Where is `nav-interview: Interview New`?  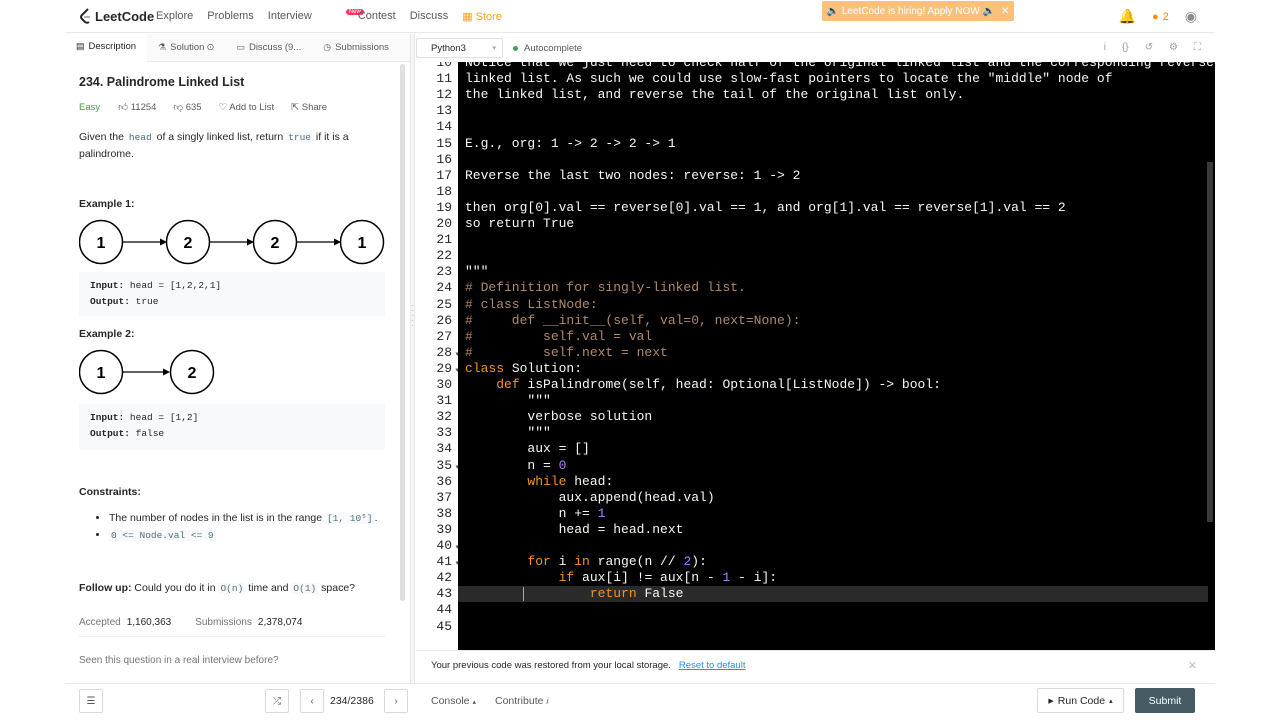
nav-interview: Interview New is located at coordinates (316, 16).